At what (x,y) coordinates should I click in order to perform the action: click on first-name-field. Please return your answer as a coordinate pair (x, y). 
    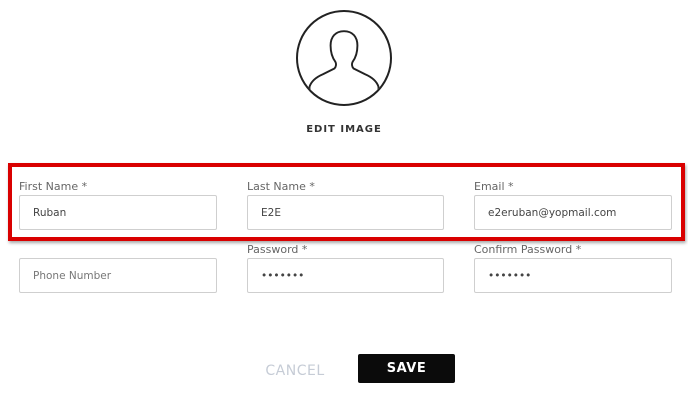
    Looking at the image, I should click on (118, 212).